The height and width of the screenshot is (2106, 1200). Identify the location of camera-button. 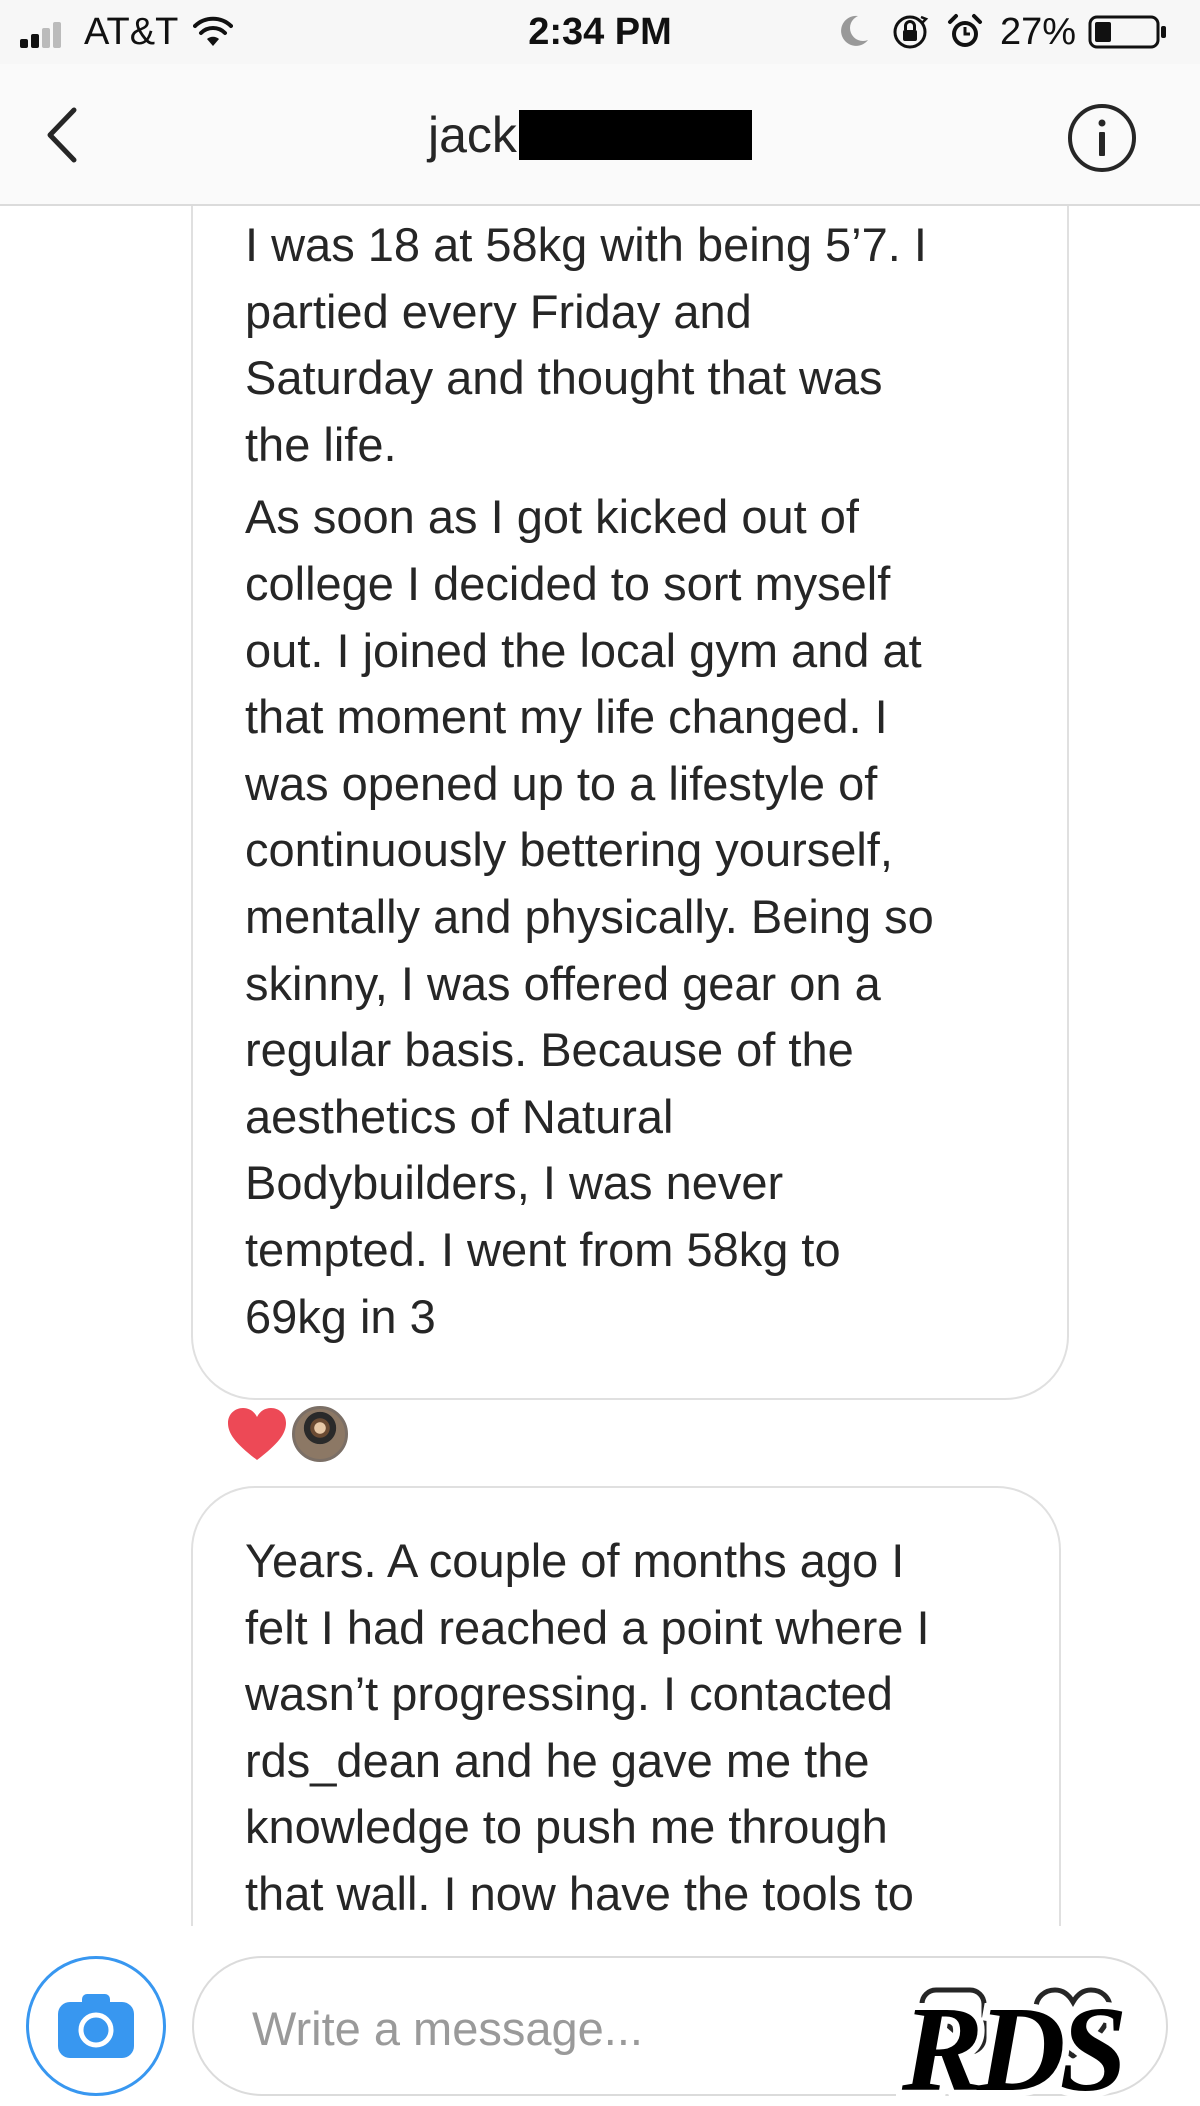
(96, 2026).